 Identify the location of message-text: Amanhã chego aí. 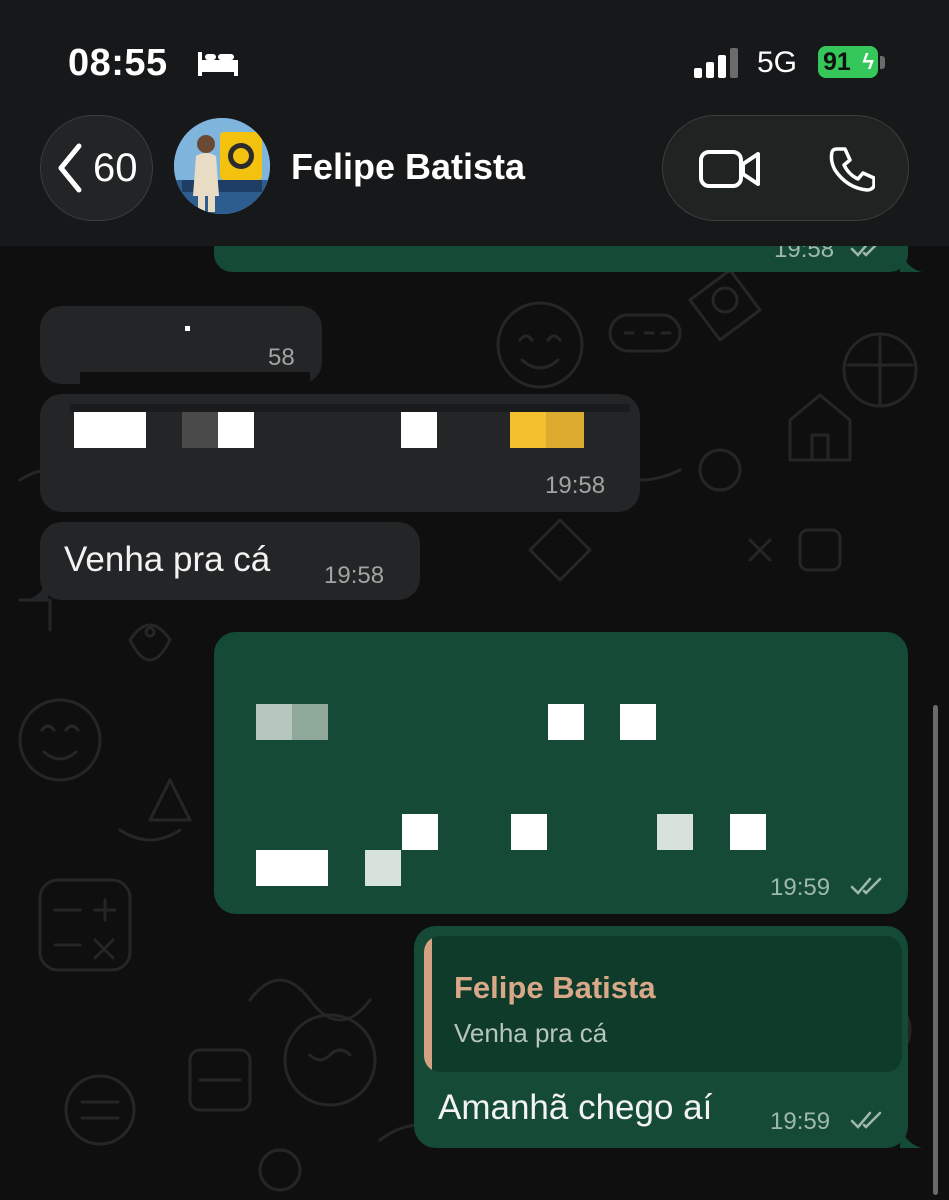
(575, 1107).